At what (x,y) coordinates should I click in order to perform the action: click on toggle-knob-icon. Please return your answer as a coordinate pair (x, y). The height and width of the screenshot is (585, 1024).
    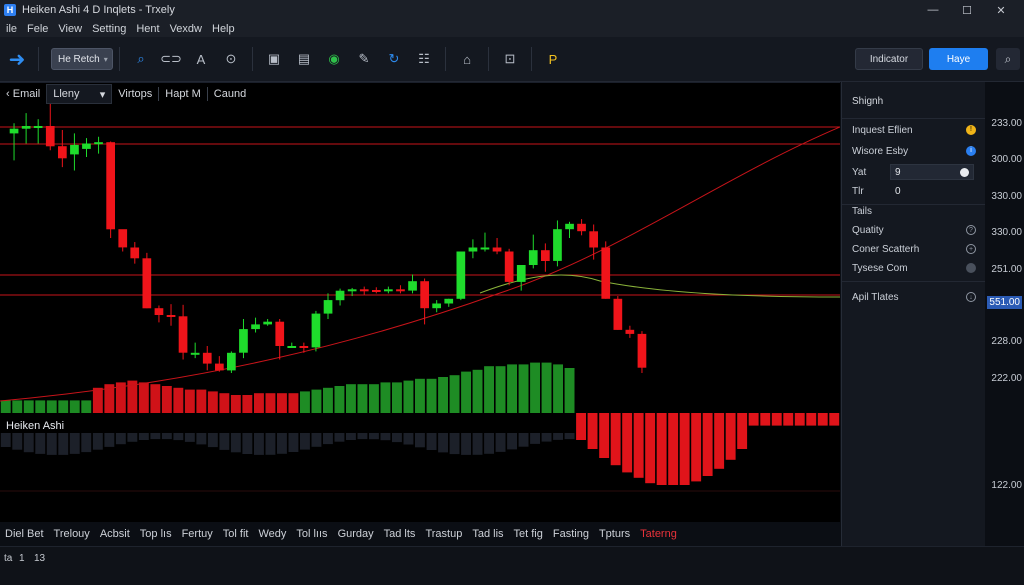
    Looking at the image, I should click on (964, 172).